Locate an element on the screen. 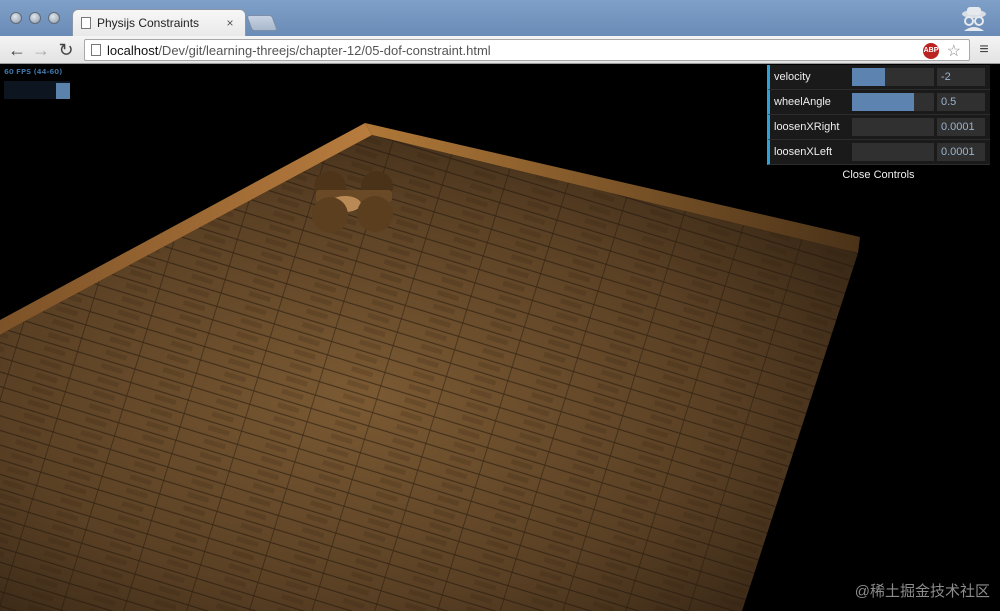 The image size is (1000, 611). close-controls-button: Close Controls is located at coordinates (878, 175).